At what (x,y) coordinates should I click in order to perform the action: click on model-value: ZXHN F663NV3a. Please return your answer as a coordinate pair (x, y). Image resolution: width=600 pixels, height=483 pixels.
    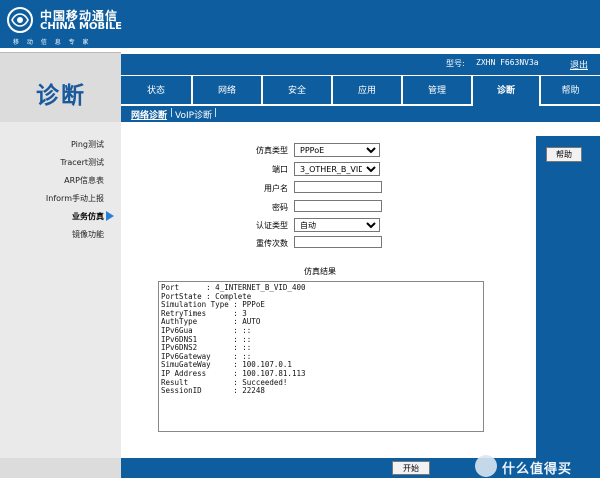
    Looking at the image, I should click on (507, 62).